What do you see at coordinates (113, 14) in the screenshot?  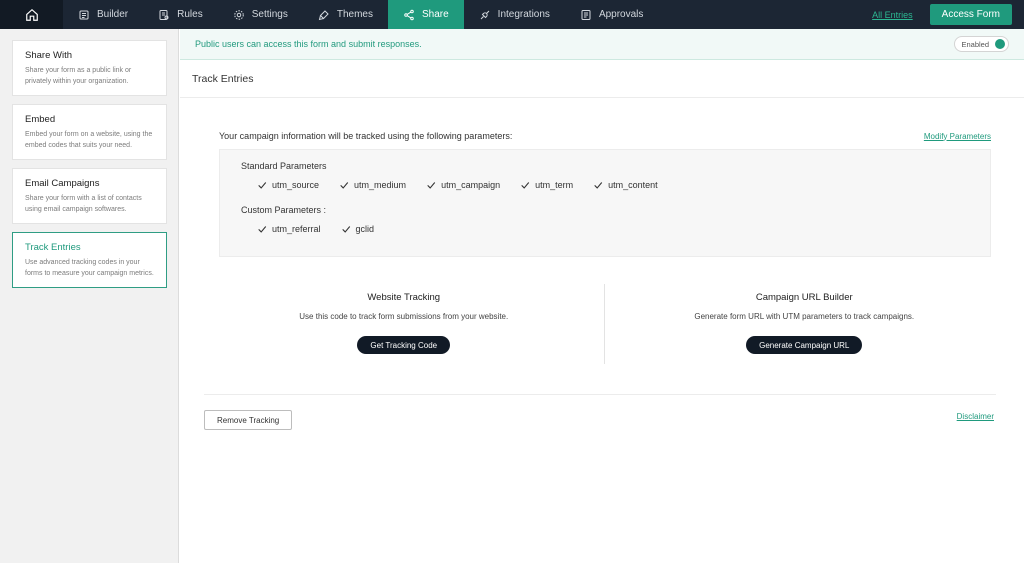 I see `nav-item-label: Builder` at bounding box center [113, 14].